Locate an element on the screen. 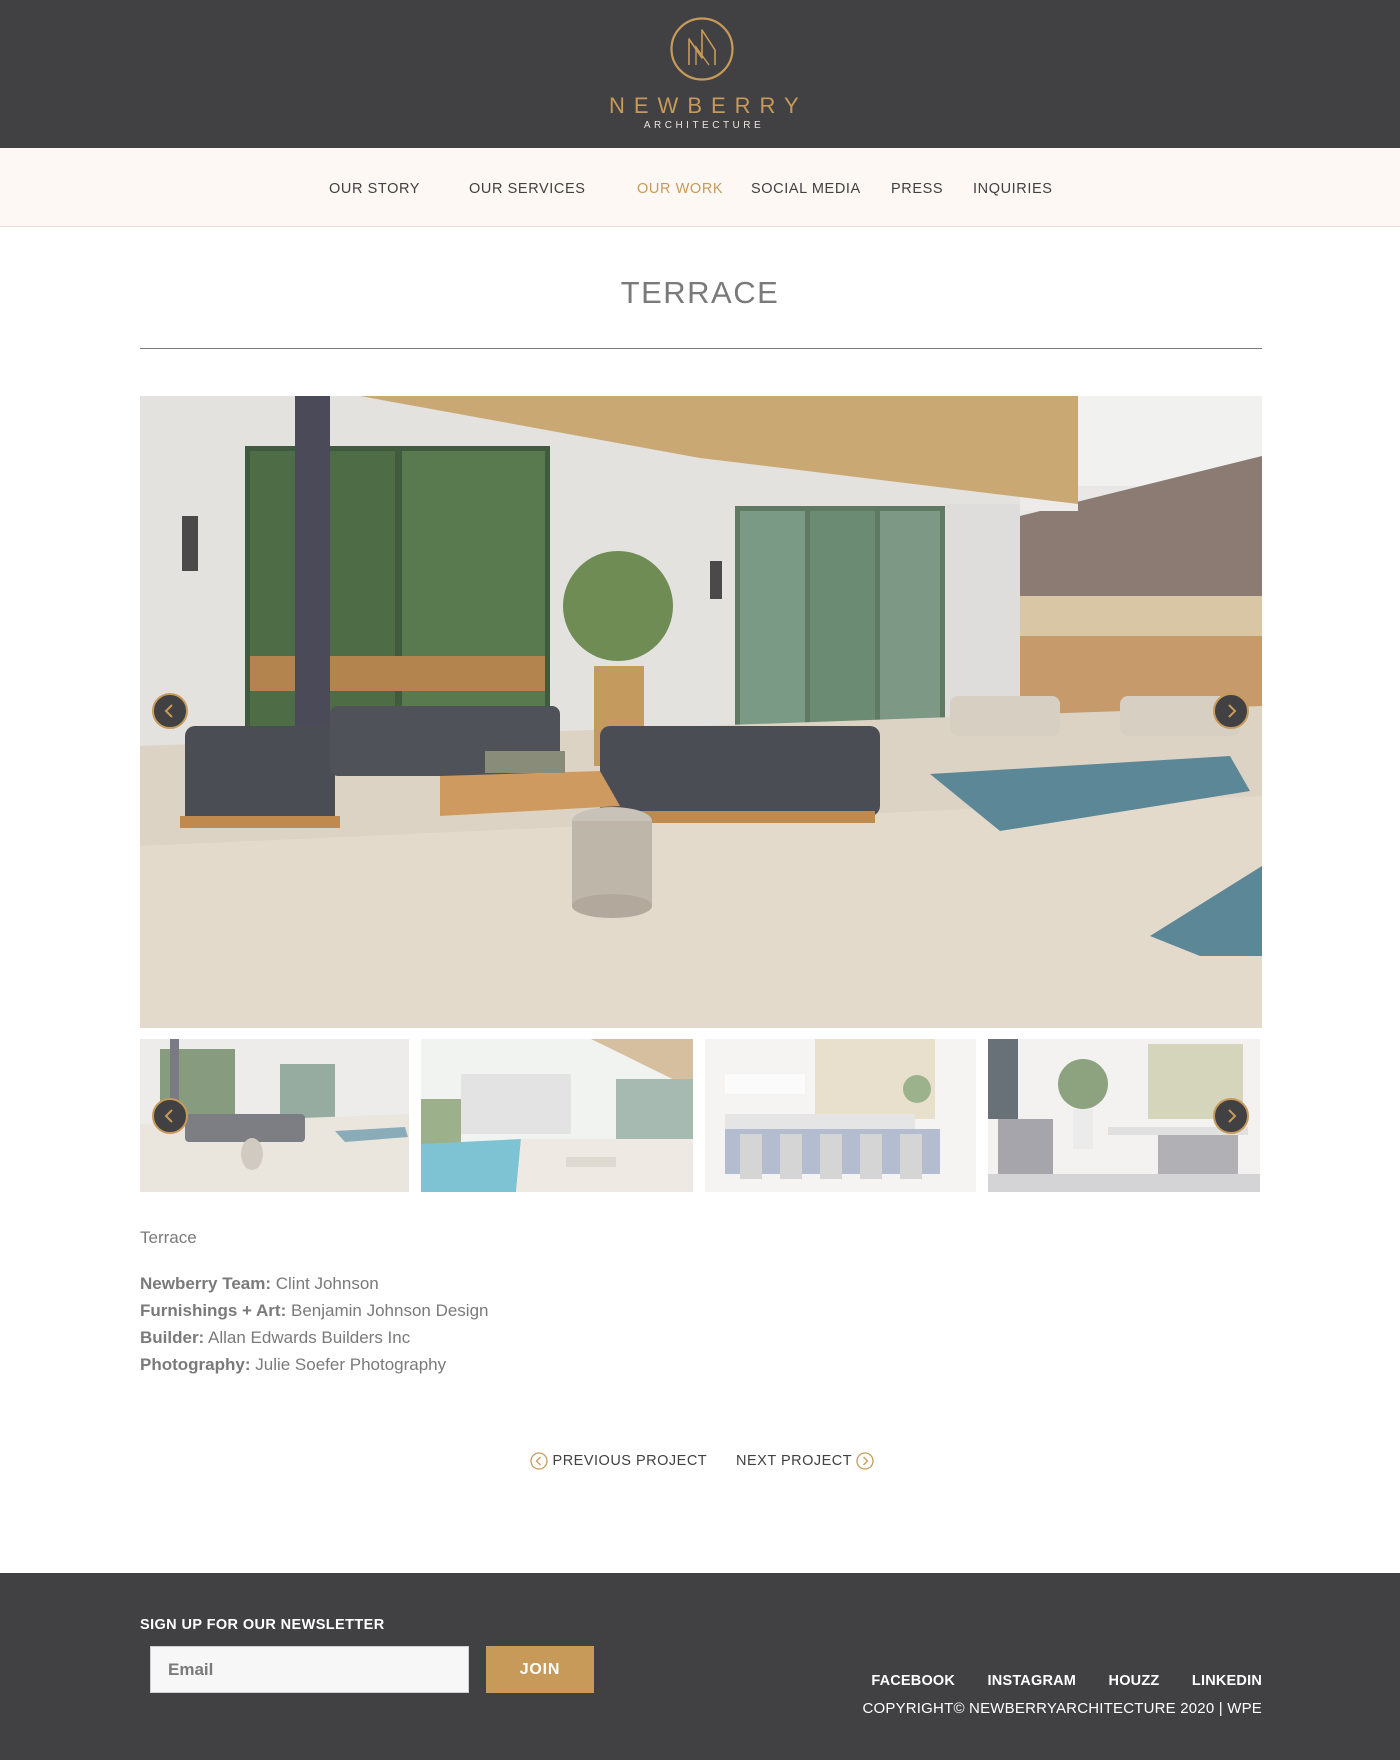  credit-label: Newberry Team: is located at coordinates (206, 1283).